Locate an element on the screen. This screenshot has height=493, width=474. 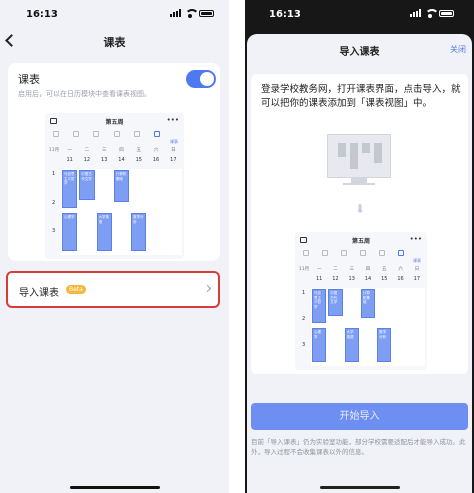
setting-title: 课表 is located at coordinates (29, 79).